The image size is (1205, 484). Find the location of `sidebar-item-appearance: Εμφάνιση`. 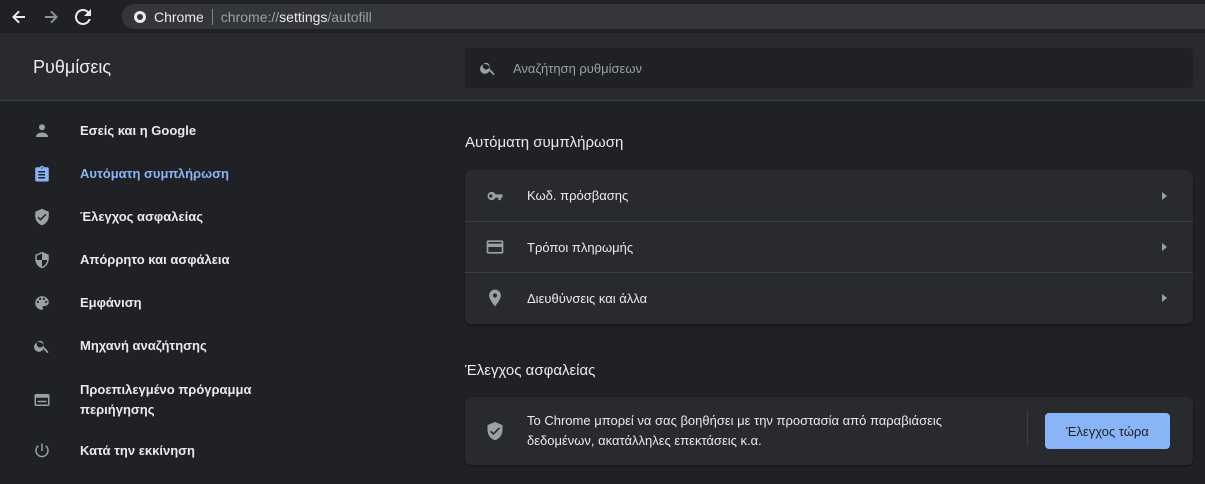

sidebar-item-appearance: Εμφάνιση is located at coordinates (220, 303).